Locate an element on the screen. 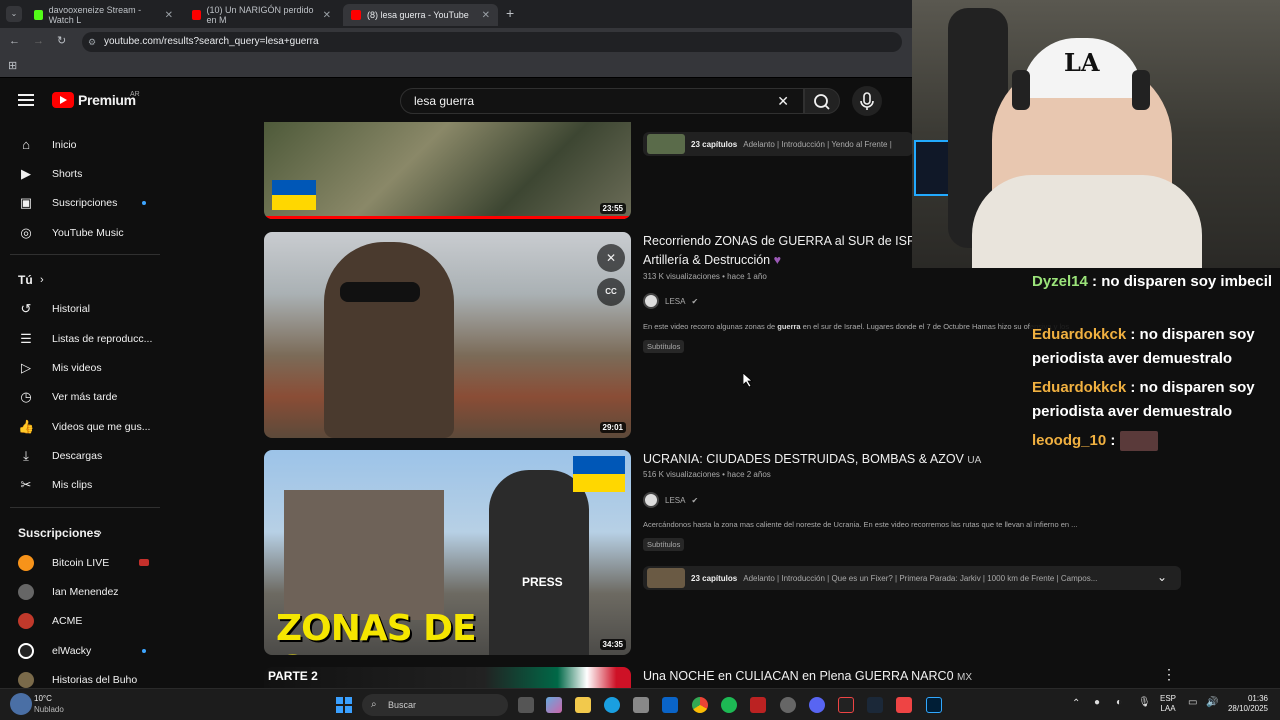 The width and height of the screenshot is (1280, 720). sidebar-item-label: Shorts is located at coordinates (67, 174).